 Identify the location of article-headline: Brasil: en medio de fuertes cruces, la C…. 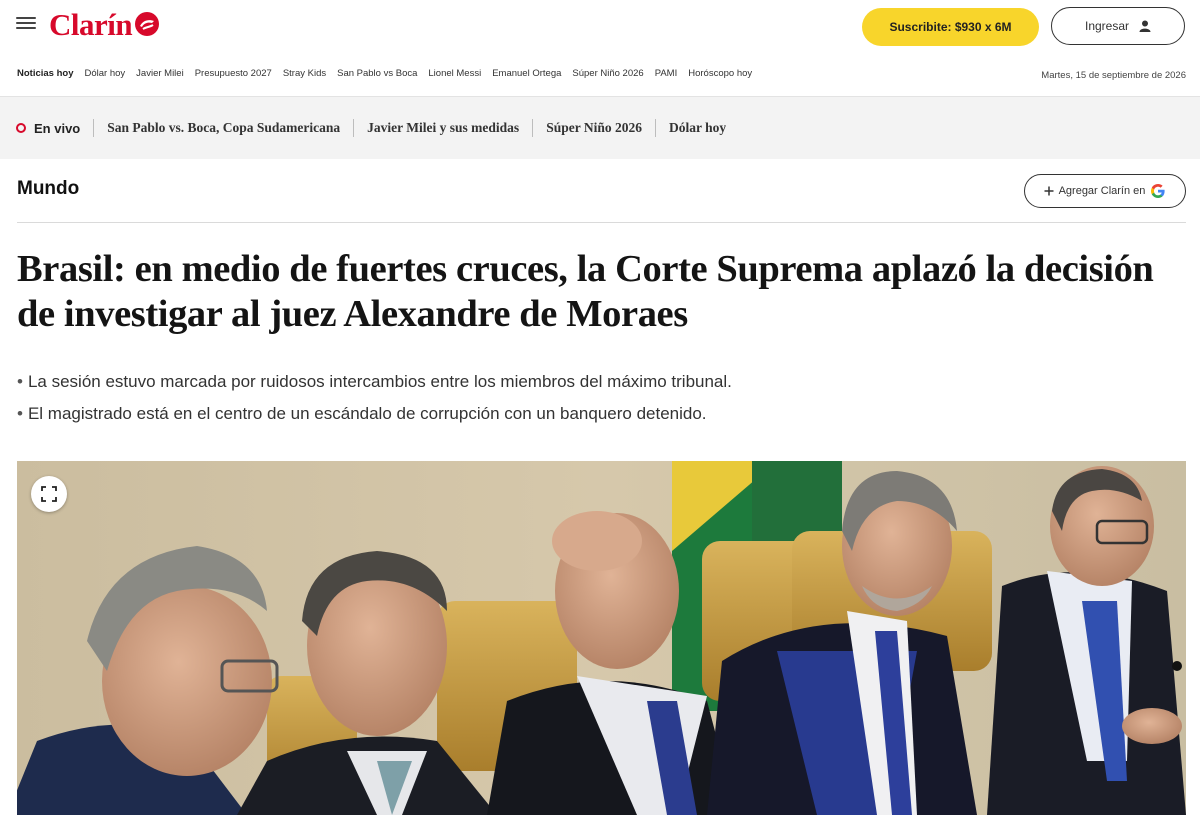
(585, 291).